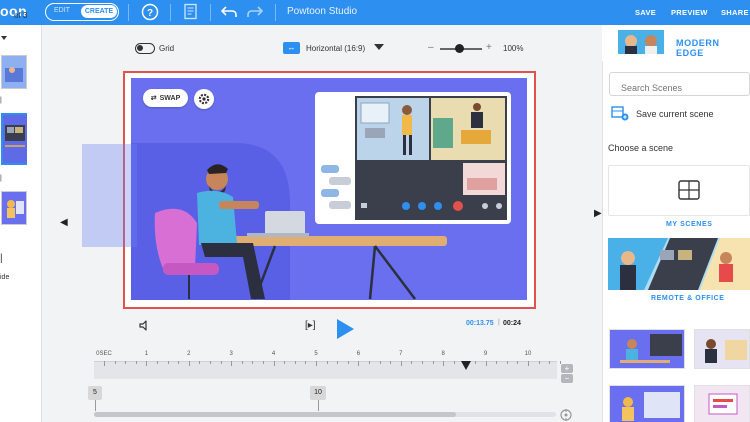 This screenshot has height=422, width=750. Describe the element at coordinates (318, 393) in the screenshot. I see `timeline-marker-10: 10` at that location.